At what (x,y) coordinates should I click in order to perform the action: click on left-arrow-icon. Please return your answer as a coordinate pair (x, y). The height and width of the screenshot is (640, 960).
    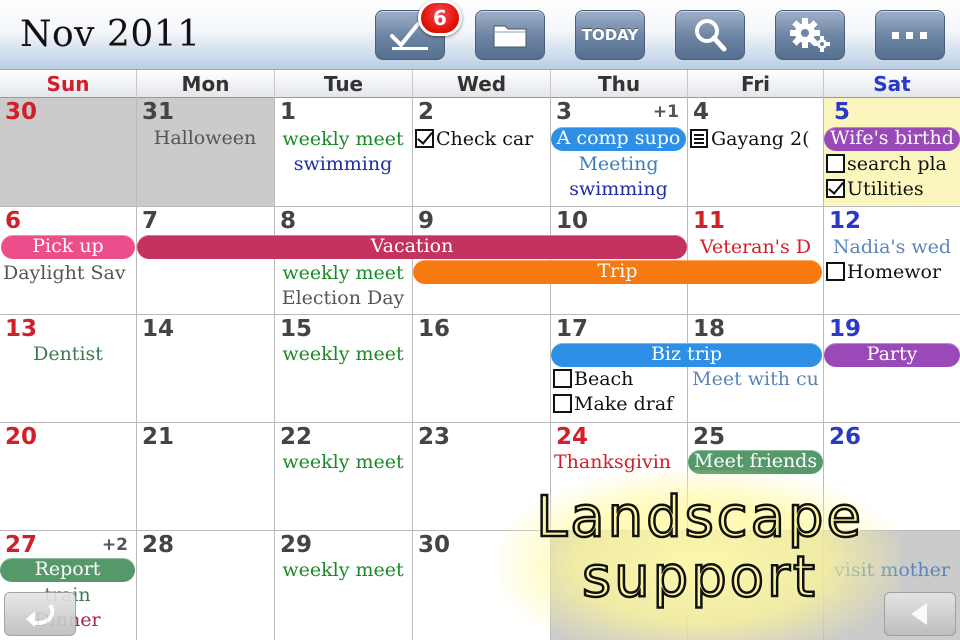
    Looking at the image, I should click on (919, 614).